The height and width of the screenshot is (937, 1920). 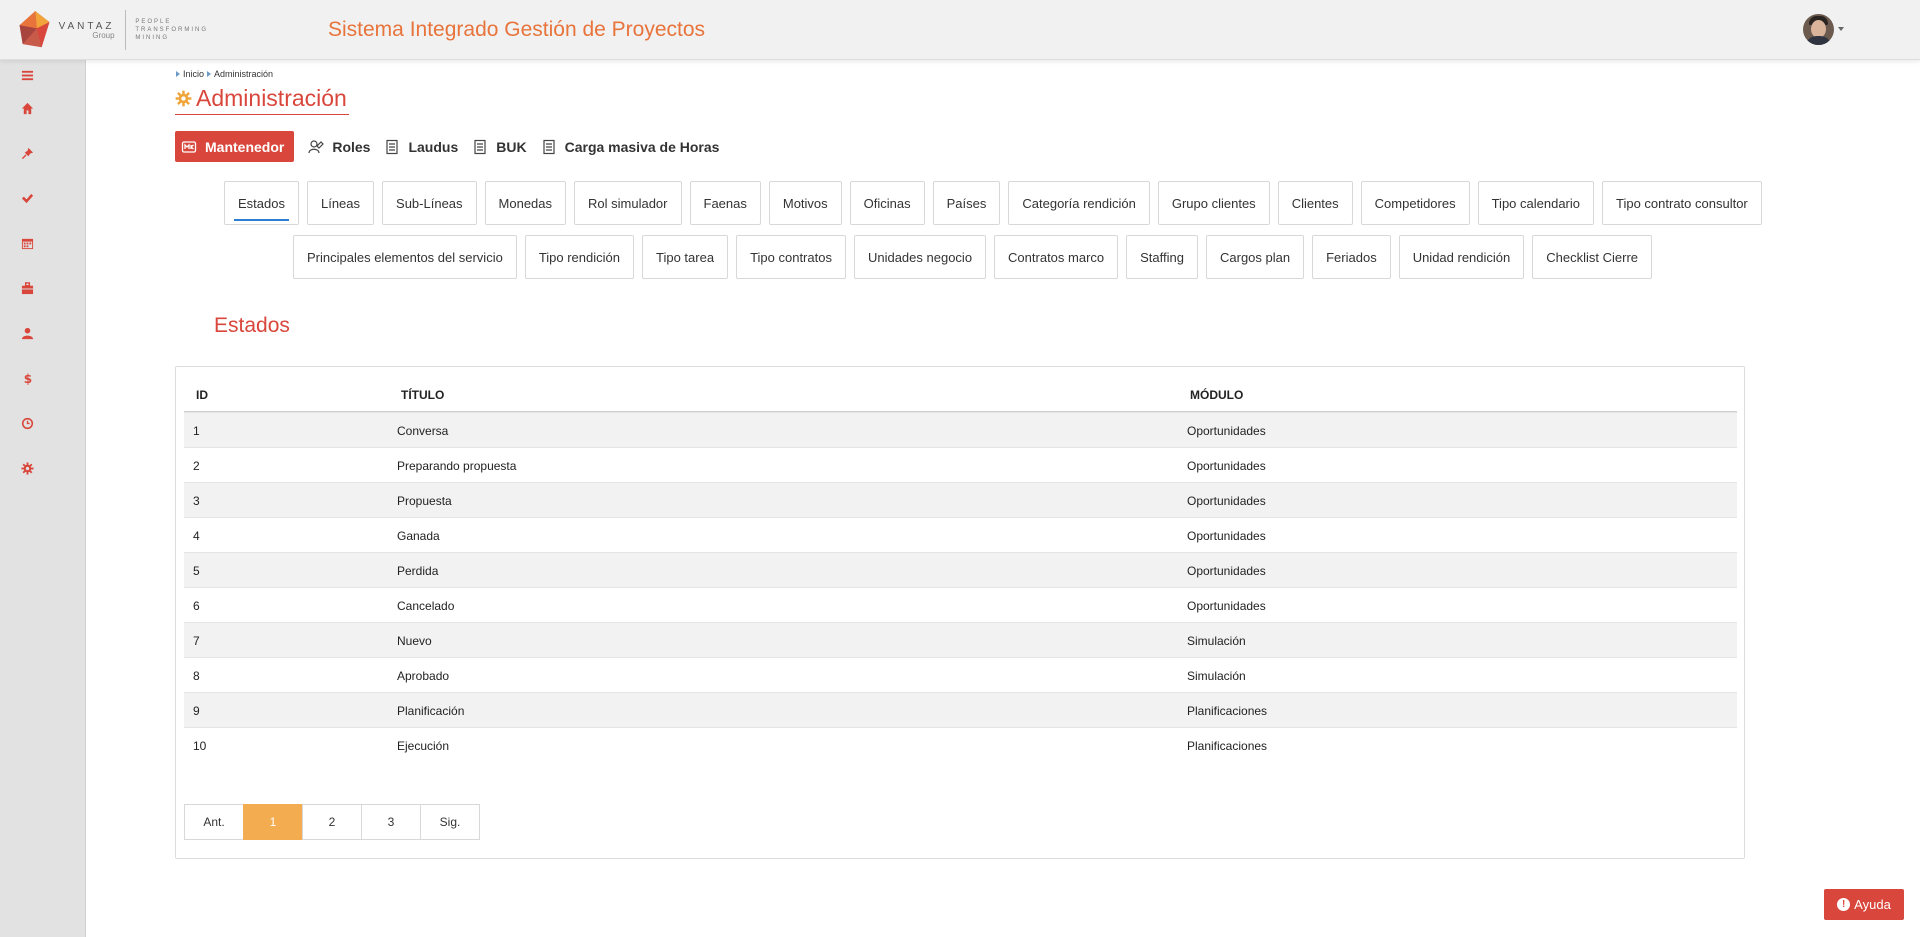 What do you see at coordinates (34, 29) in the screenshot?
I see `vantaz-logo-mark` at bounding box center [34, 29].